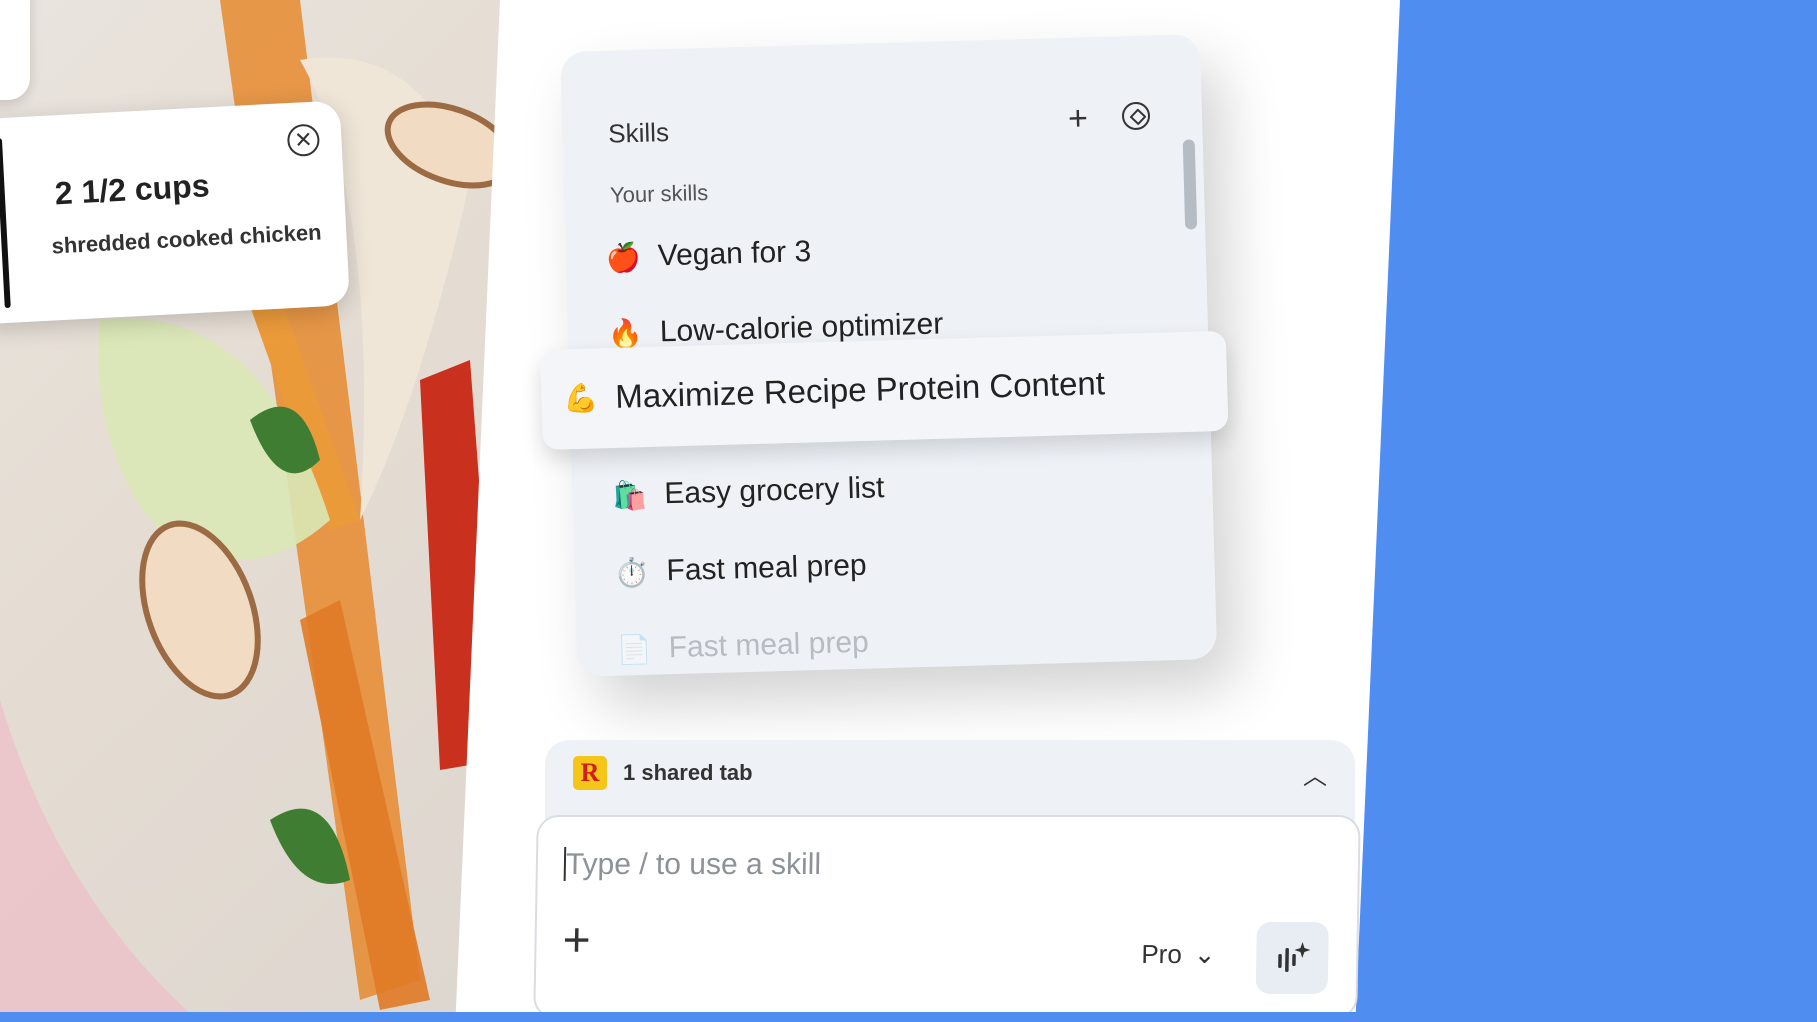 The width and height of the screenshot is (1817, 1022). I want to click on composer: + Pro ⌄, so click(947, 917).